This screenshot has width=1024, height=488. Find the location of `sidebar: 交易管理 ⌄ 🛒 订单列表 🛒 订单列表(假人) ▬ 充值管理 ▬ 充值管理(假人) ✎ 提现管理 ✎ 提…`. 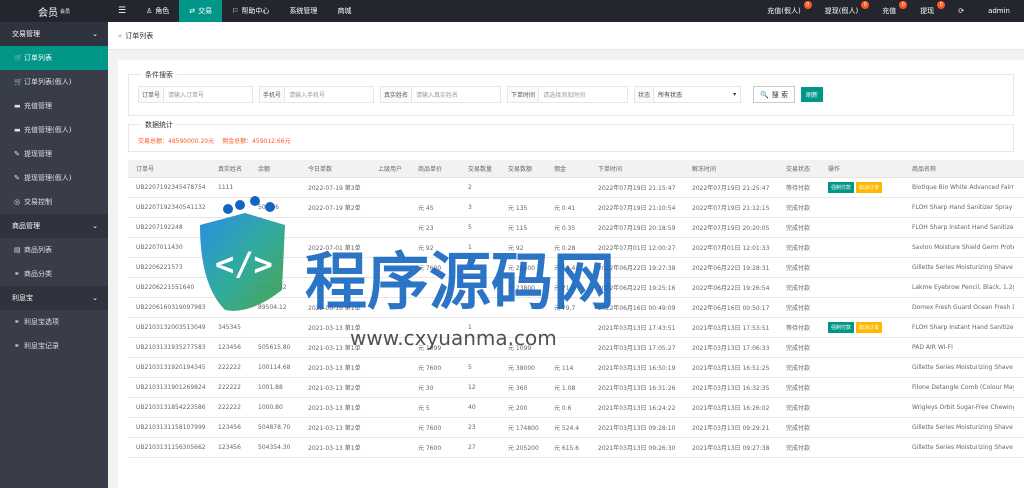

sidebar: 交易管理 ⌄ 🛒 订单列表 🛒 订单列表(假人) ▬ 充值管理 ▬ 充值管理(假人) ✎ 提现管理 ✎ 提… is located at coordinates (54, 255).